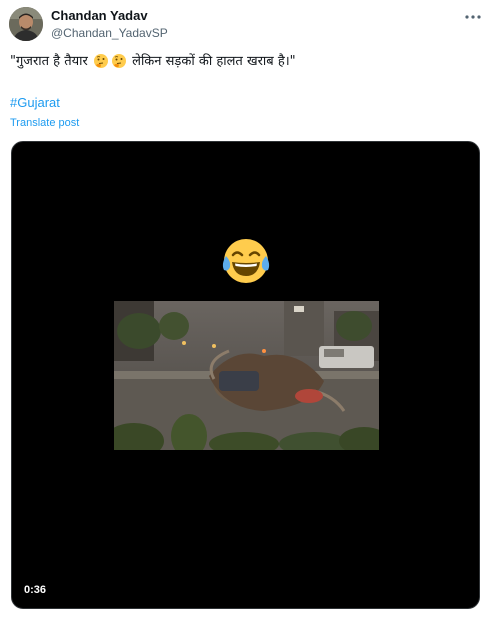 This screenshot has width=494, height=619. I want to click on author-block: Chandan Yadav @Chandan_YadavSP, so click(109, 24).